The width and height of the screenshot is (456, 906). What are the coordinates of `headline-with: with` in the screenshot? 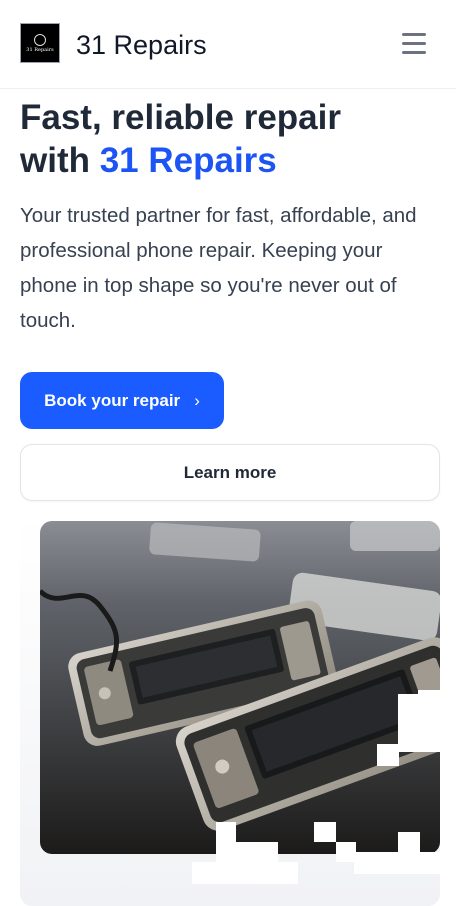 It's located at (60, 160).